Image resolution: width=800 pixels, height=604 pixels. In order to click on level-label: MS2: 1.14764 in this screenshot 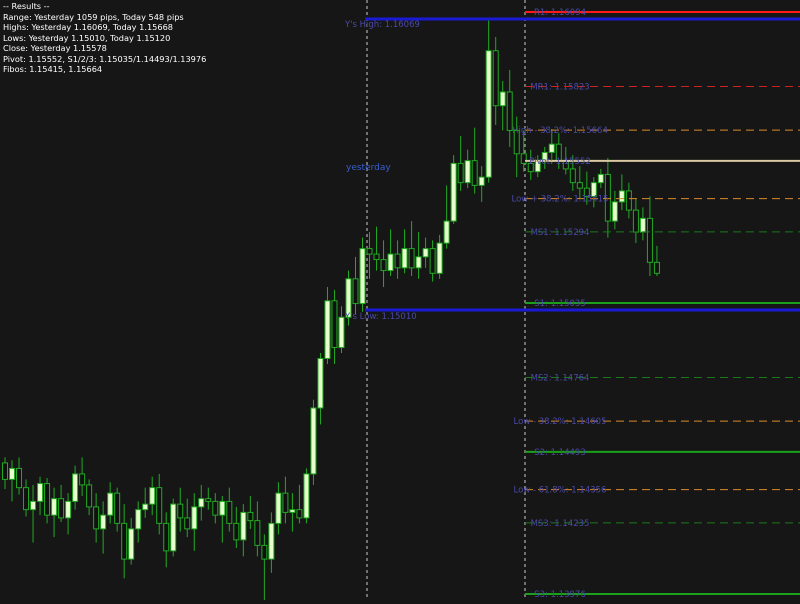, I will do `click(560, 378)`.